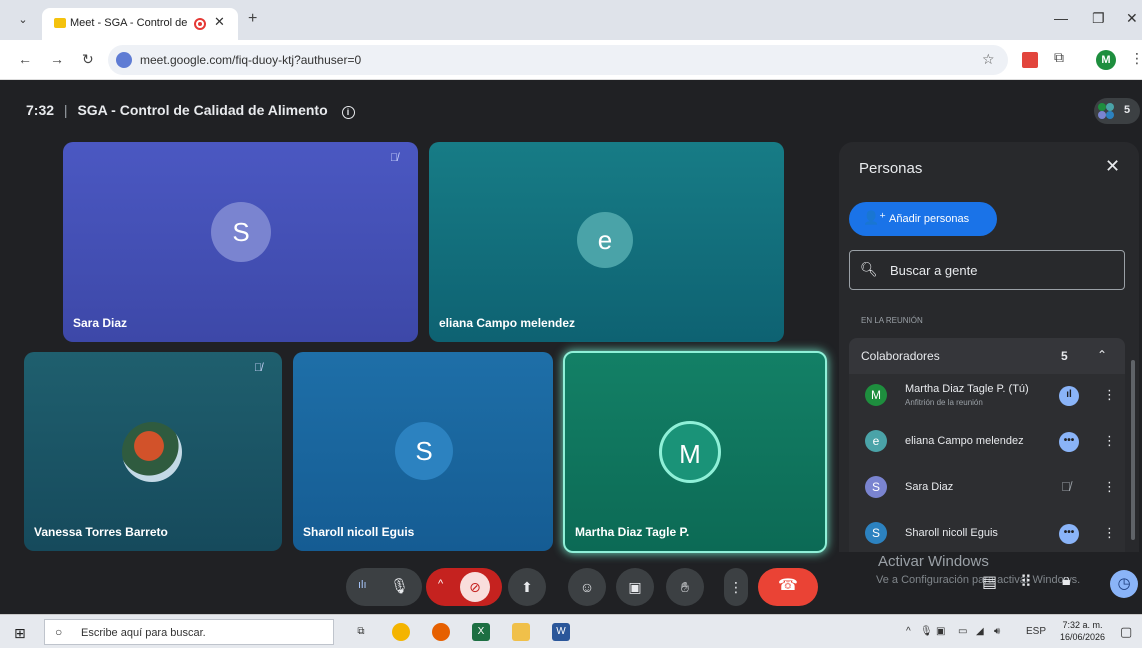 Image resolution: width=1142 pixels, height=648 pixels. I want to click on collaborators-group-header: Colaboradores 5 ⌃, so click(987, 356).